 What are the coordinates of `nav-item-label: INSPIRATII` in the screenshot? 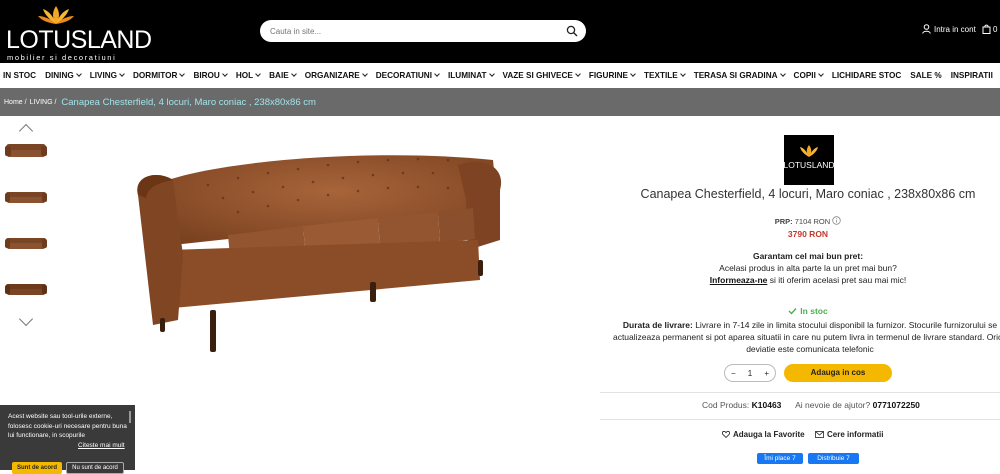 It's located at (971, 75).